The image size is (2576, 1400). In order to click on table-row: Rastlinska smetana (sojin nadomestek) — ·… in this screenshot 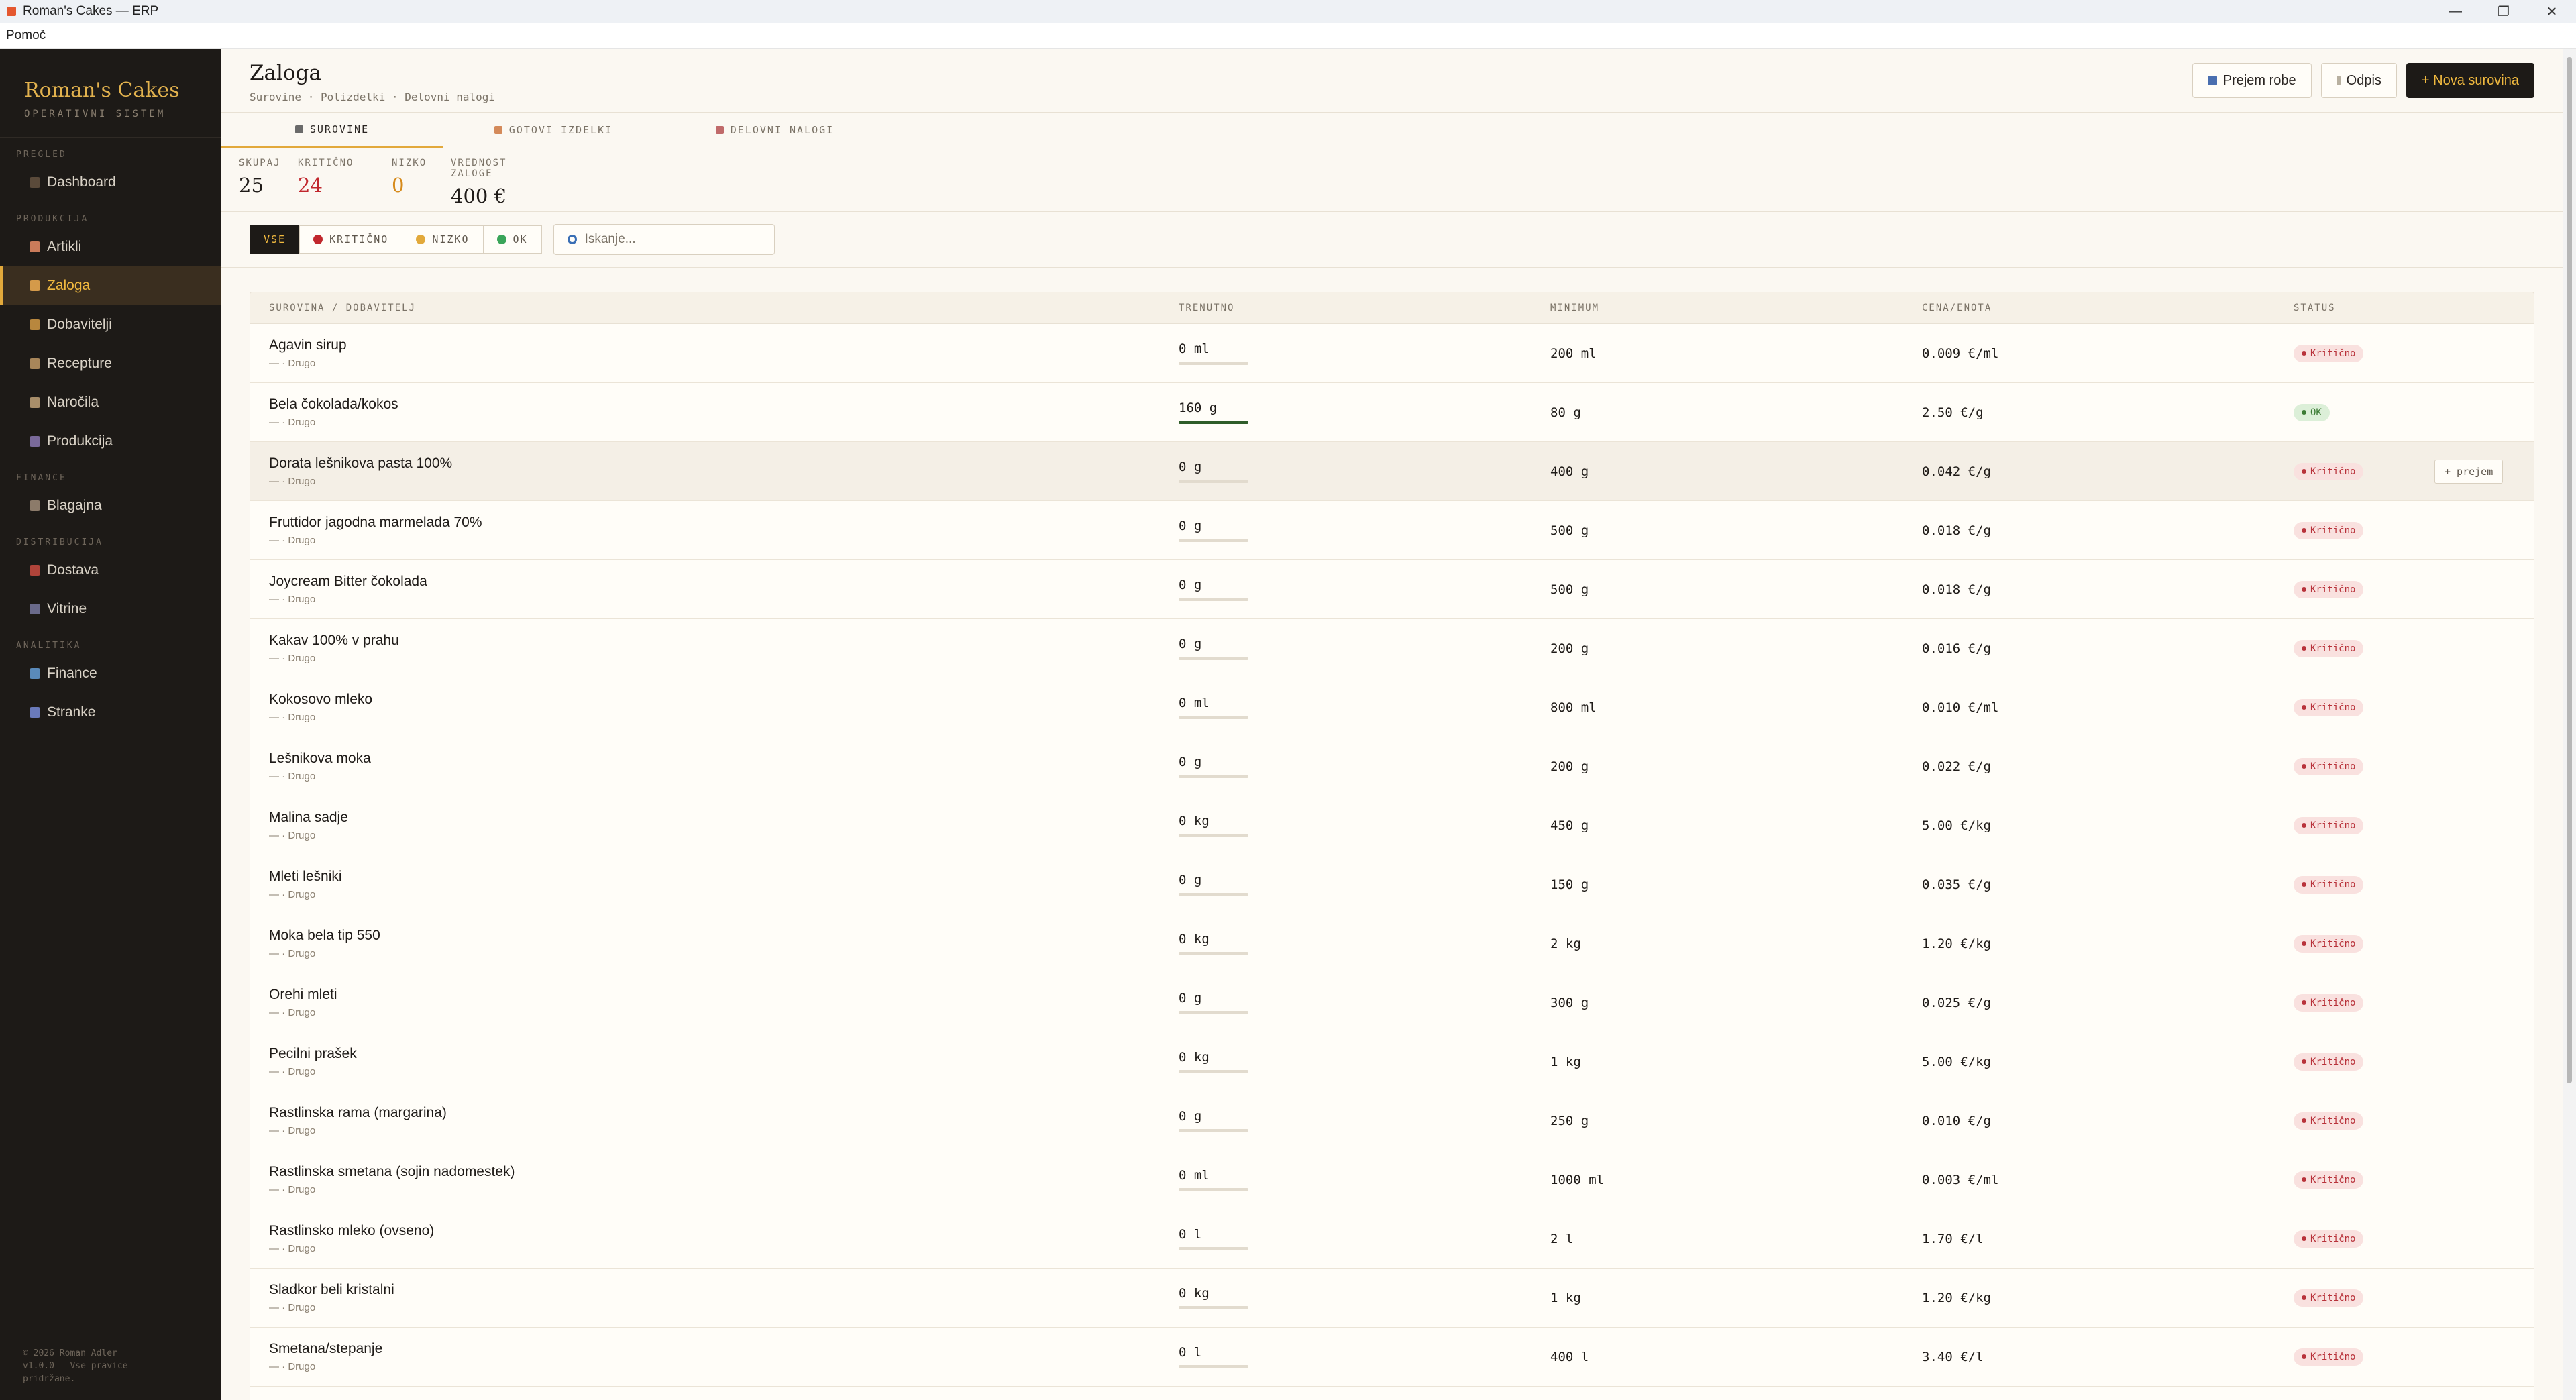, I will do `click(1392, 1179)`.